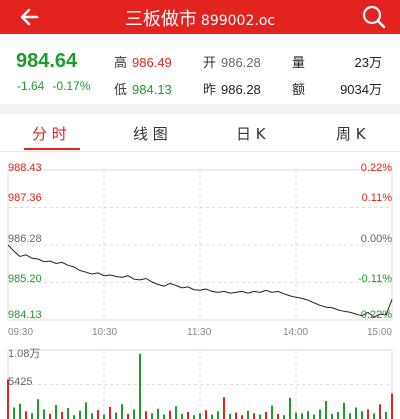  Describe the element at coordinates (105, 332) in the screenshot. I see `time-tick: 10:30` at that location.